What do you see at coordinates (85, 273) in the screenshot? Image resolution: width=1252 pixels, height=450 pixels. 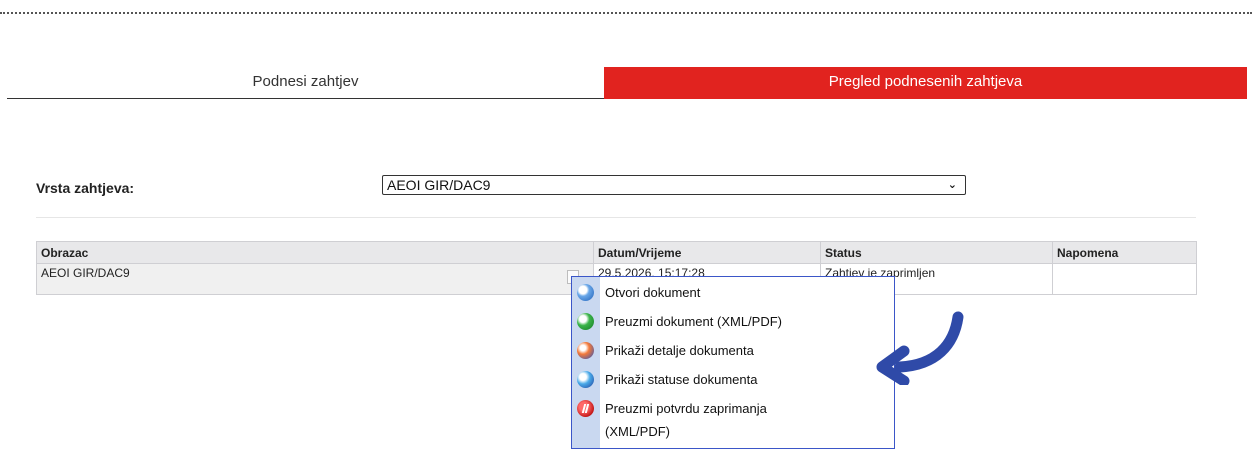 I see `cell-form-text: AEOI GIR/DAC9` at bounding box center [85, 273].